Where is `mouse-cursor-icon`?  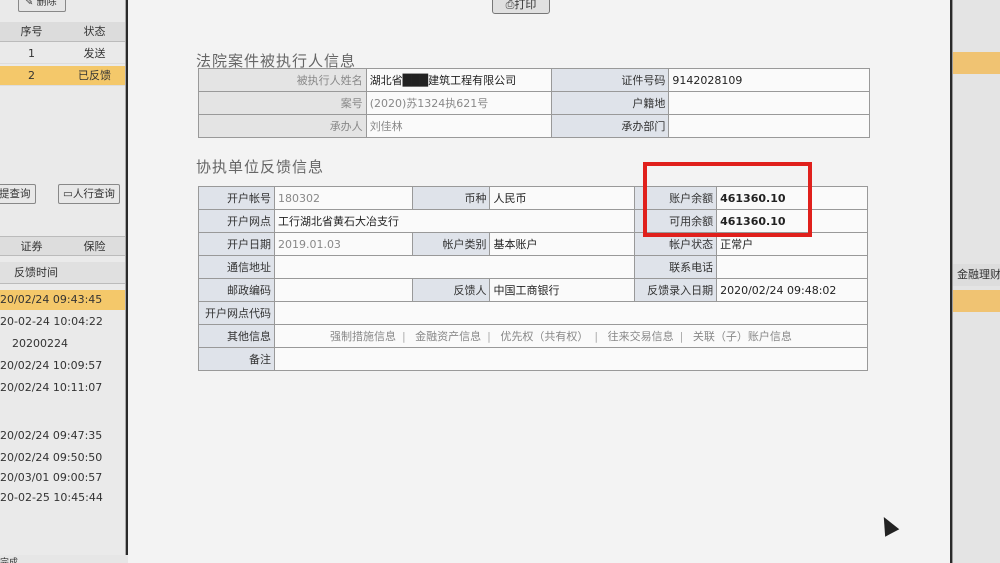 mouse-cursor-icon is located at coordinates (888, 525).